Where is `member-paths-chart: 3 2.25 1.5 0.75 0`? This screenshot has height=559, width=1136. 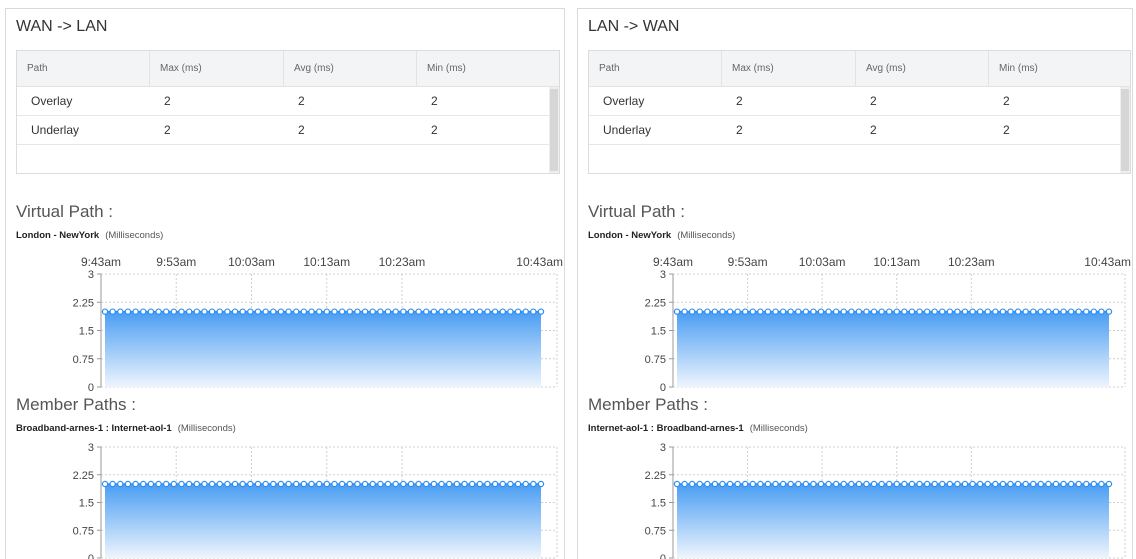
member-paths-chart: 3 2.25 1.5 0.75 0 is located at coordinates (856, 497).